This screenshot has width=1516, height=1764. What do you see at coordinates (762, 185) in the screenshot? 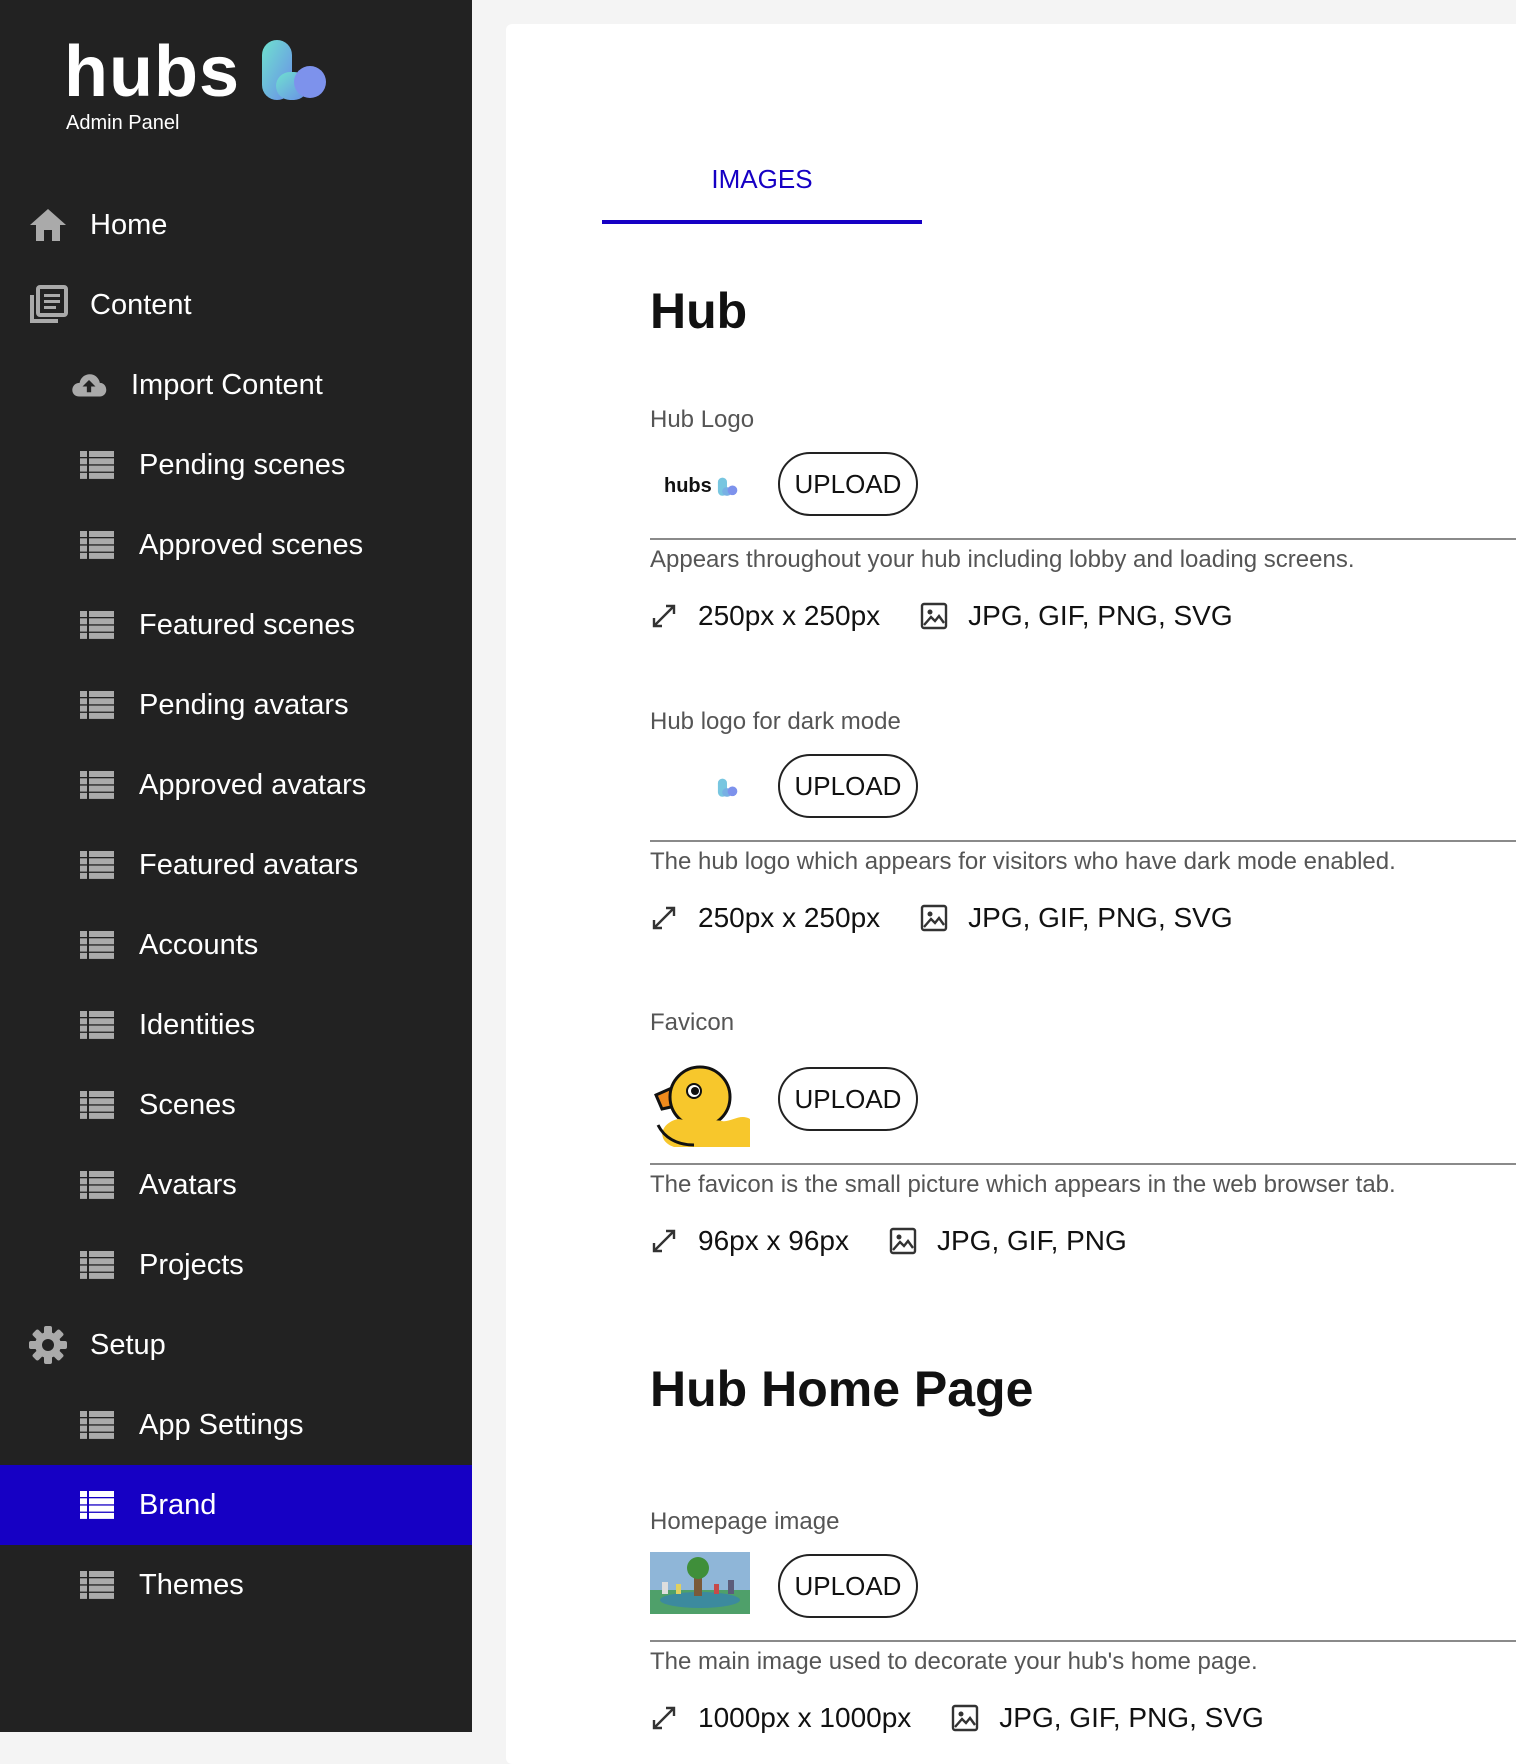
I see `tab-images: IMAGES` at bounding box center [762, 185].